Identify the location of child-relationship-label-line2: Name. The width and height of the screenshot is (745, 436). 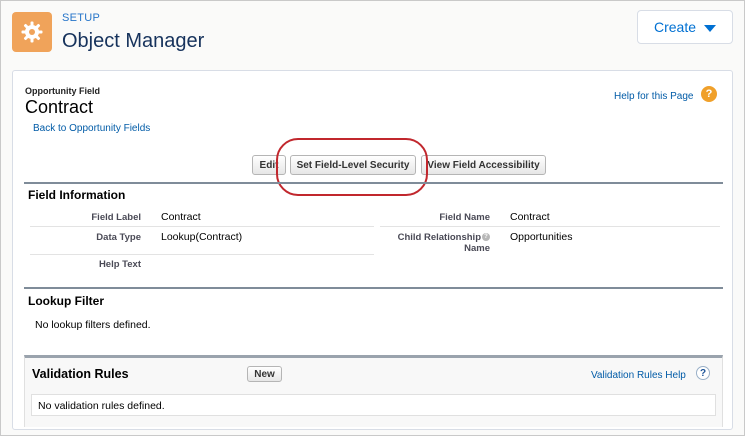
(477, 248).